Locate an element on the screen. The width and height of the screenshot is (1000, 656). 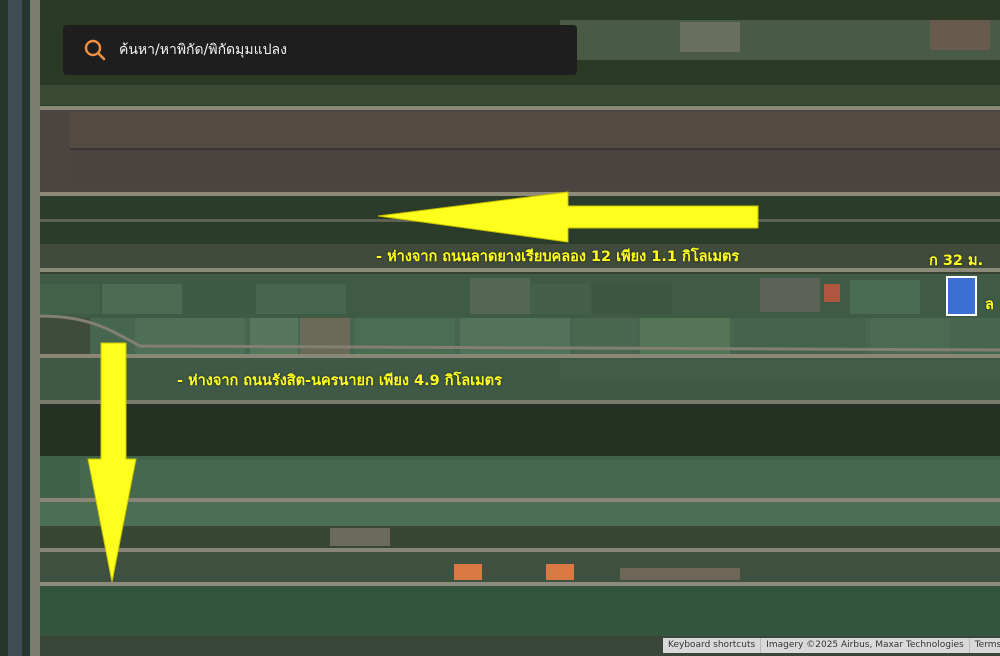
terms-link: Terms is located at coordinates (985, 645).